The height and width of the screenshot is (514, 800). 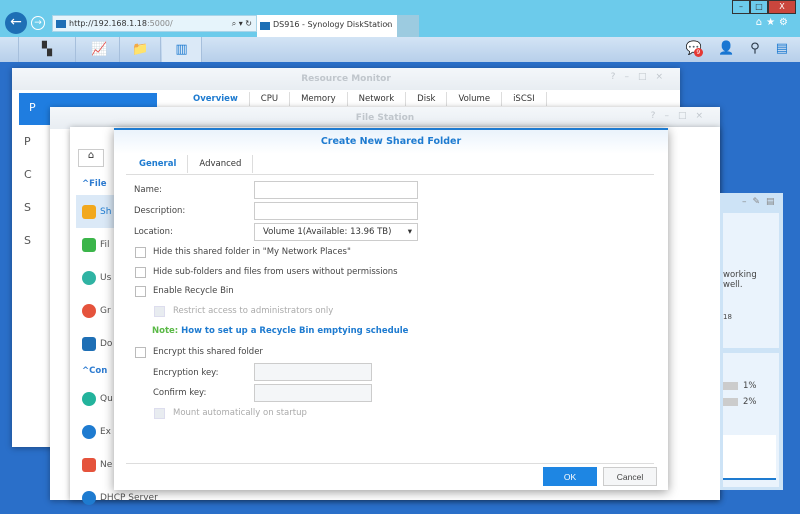 I want to click on health-status: working well., so click(x=740, y=280).